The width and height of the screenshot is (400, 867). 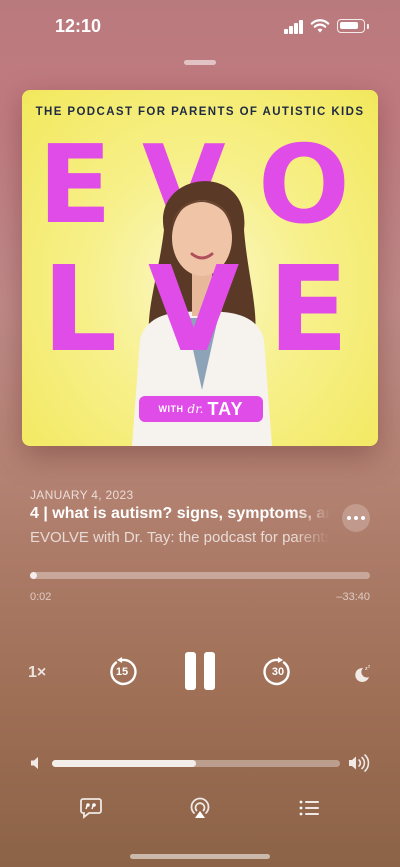 I want to click on episode-date: JANUARY 4, 2023, so click(x=82, y=495).